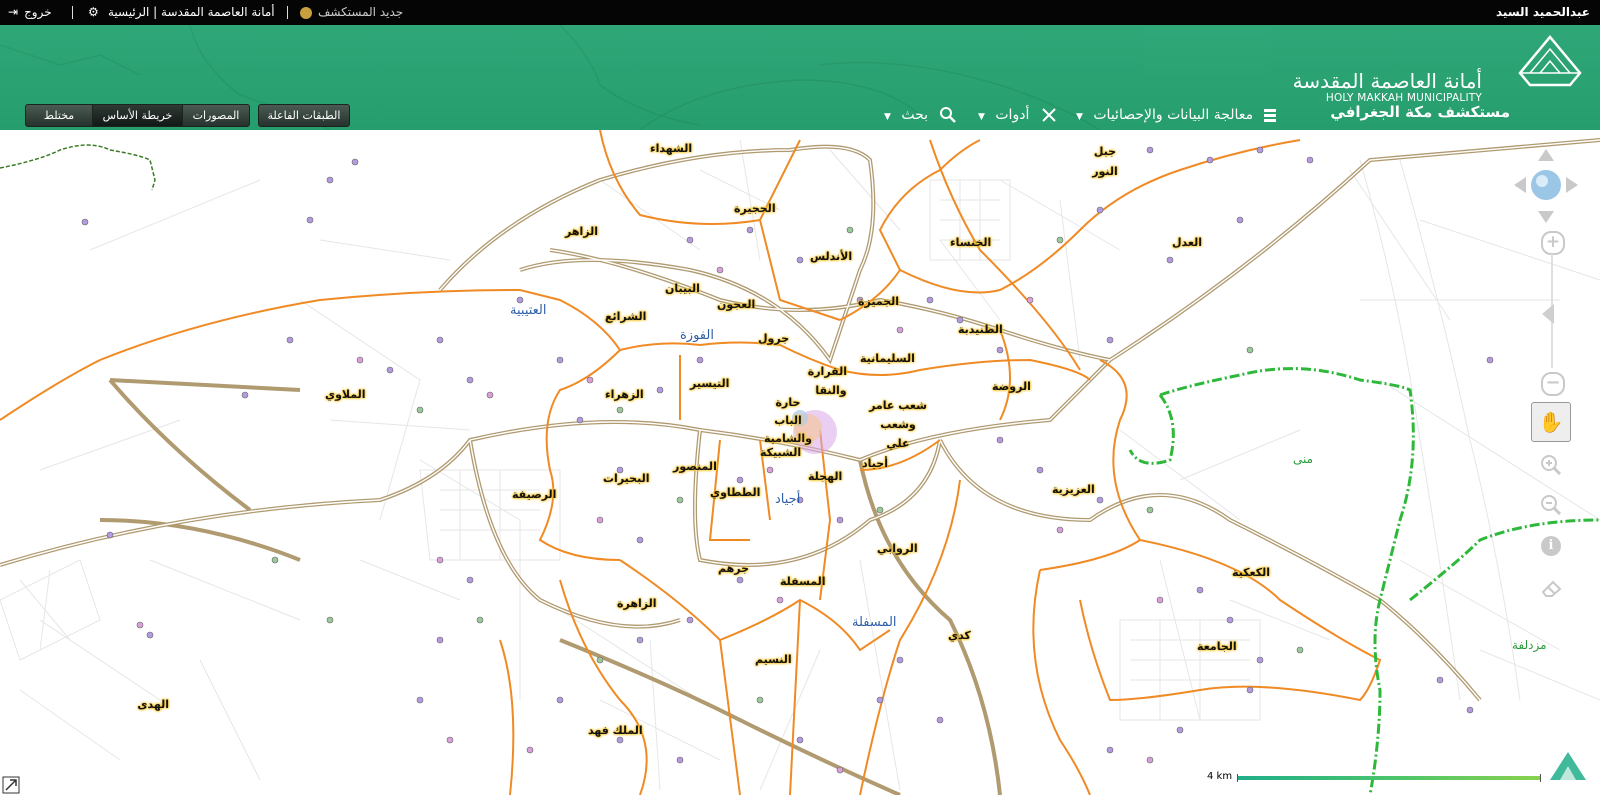 The height and width of the screenshot is (795, 1600). I want to click on area-label: الفوزة, so click(697, 335).